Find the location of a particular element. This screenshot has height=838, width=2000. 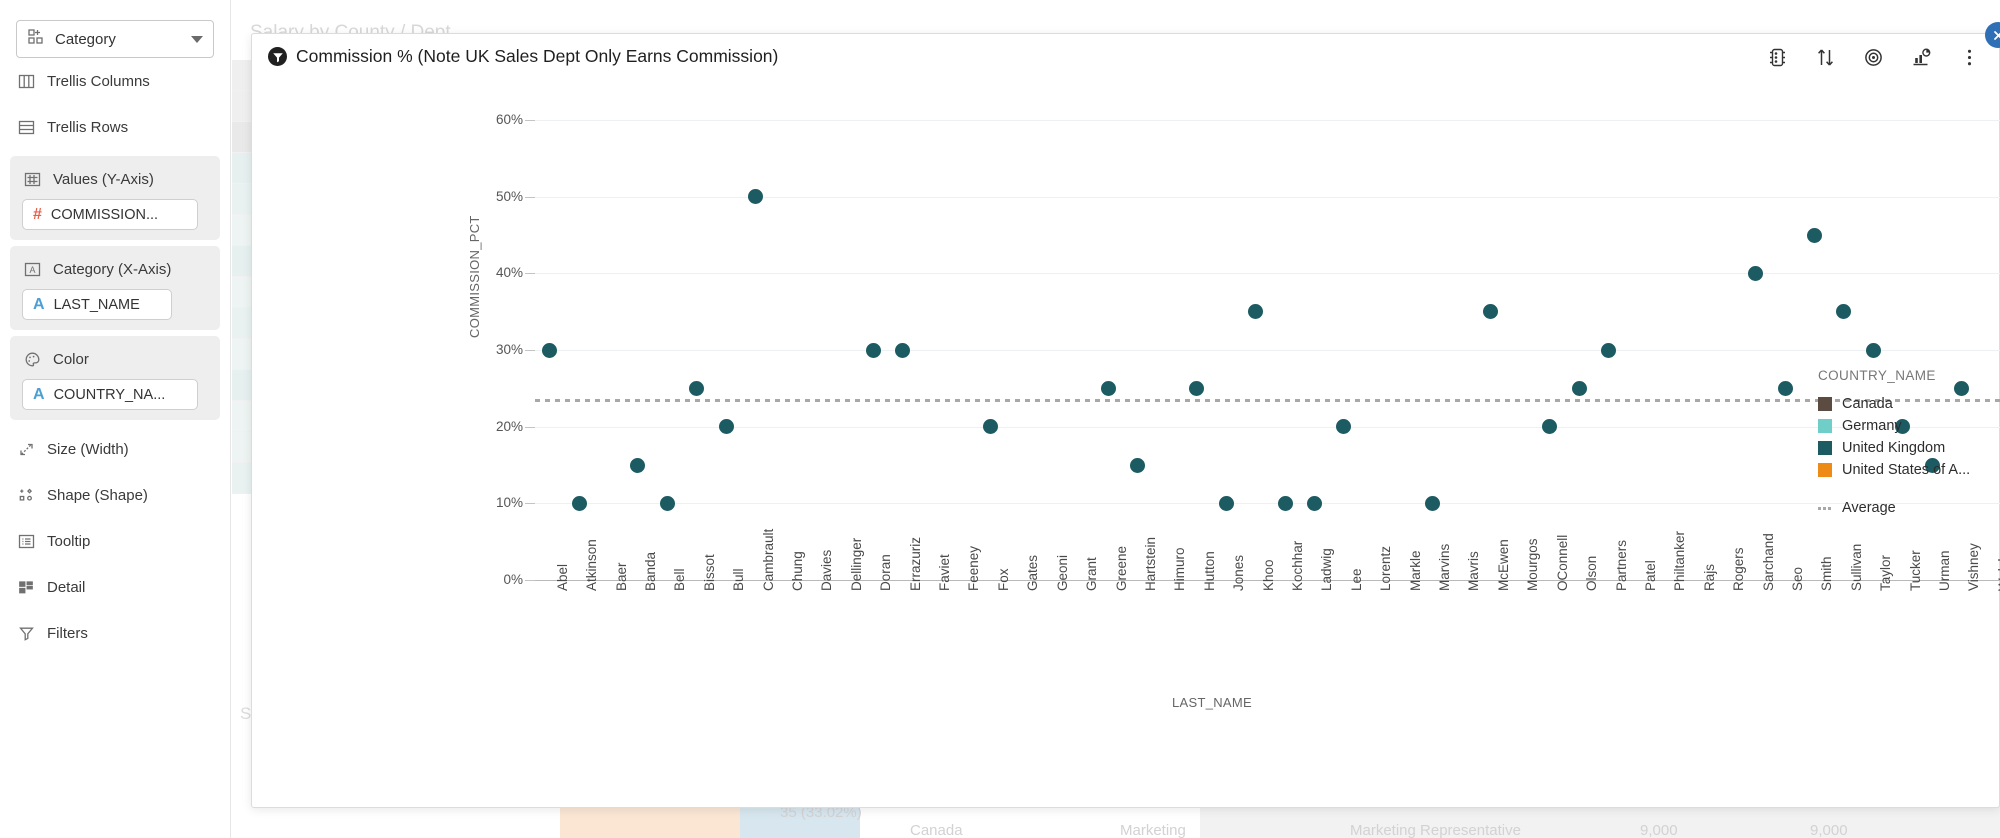

shelf-group-category: A Category (X-Axis) A LAST_NAME is located at coordinates (115, 288).